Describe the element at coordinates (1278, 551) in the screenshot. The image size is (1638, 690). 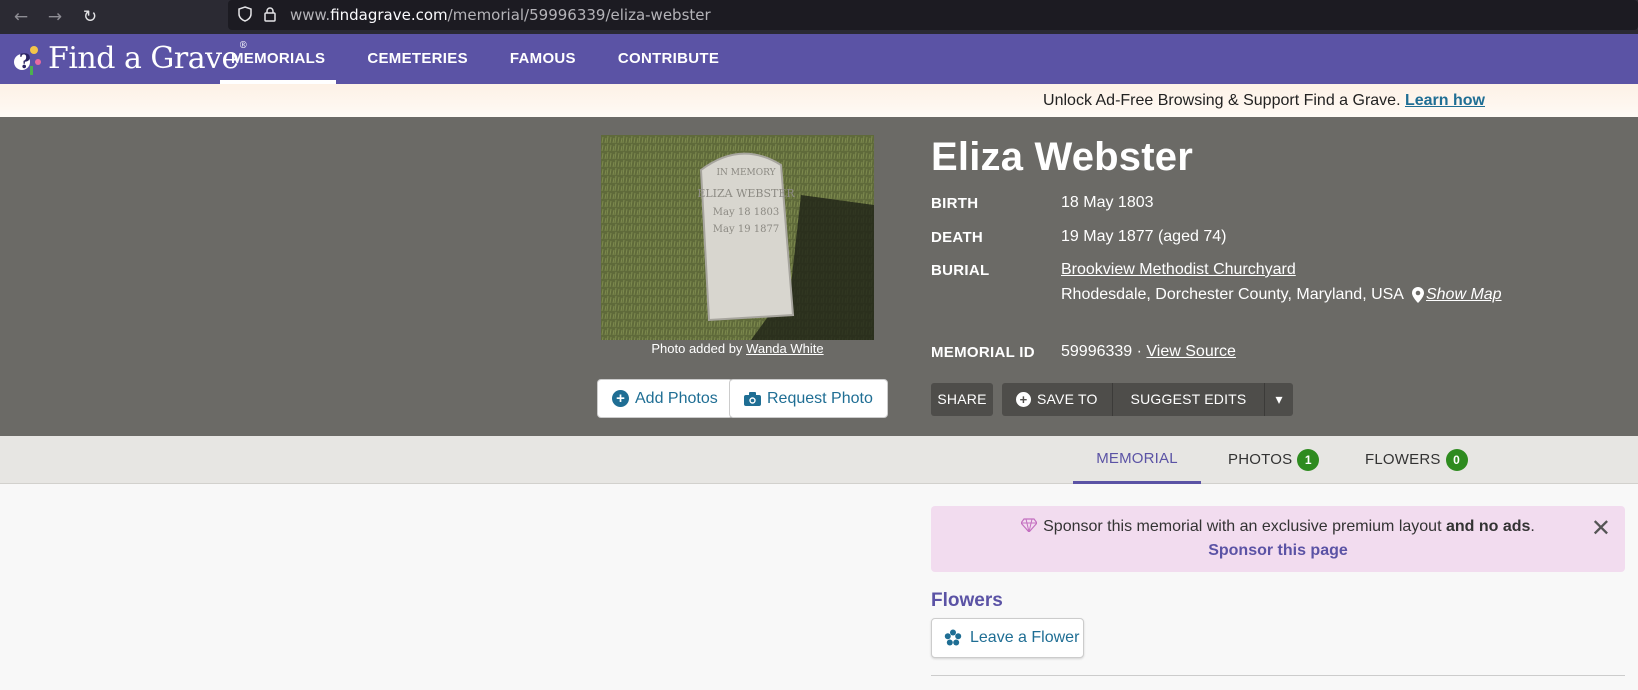
I see `sponsor-page-link: Sponsor this page` at that location.